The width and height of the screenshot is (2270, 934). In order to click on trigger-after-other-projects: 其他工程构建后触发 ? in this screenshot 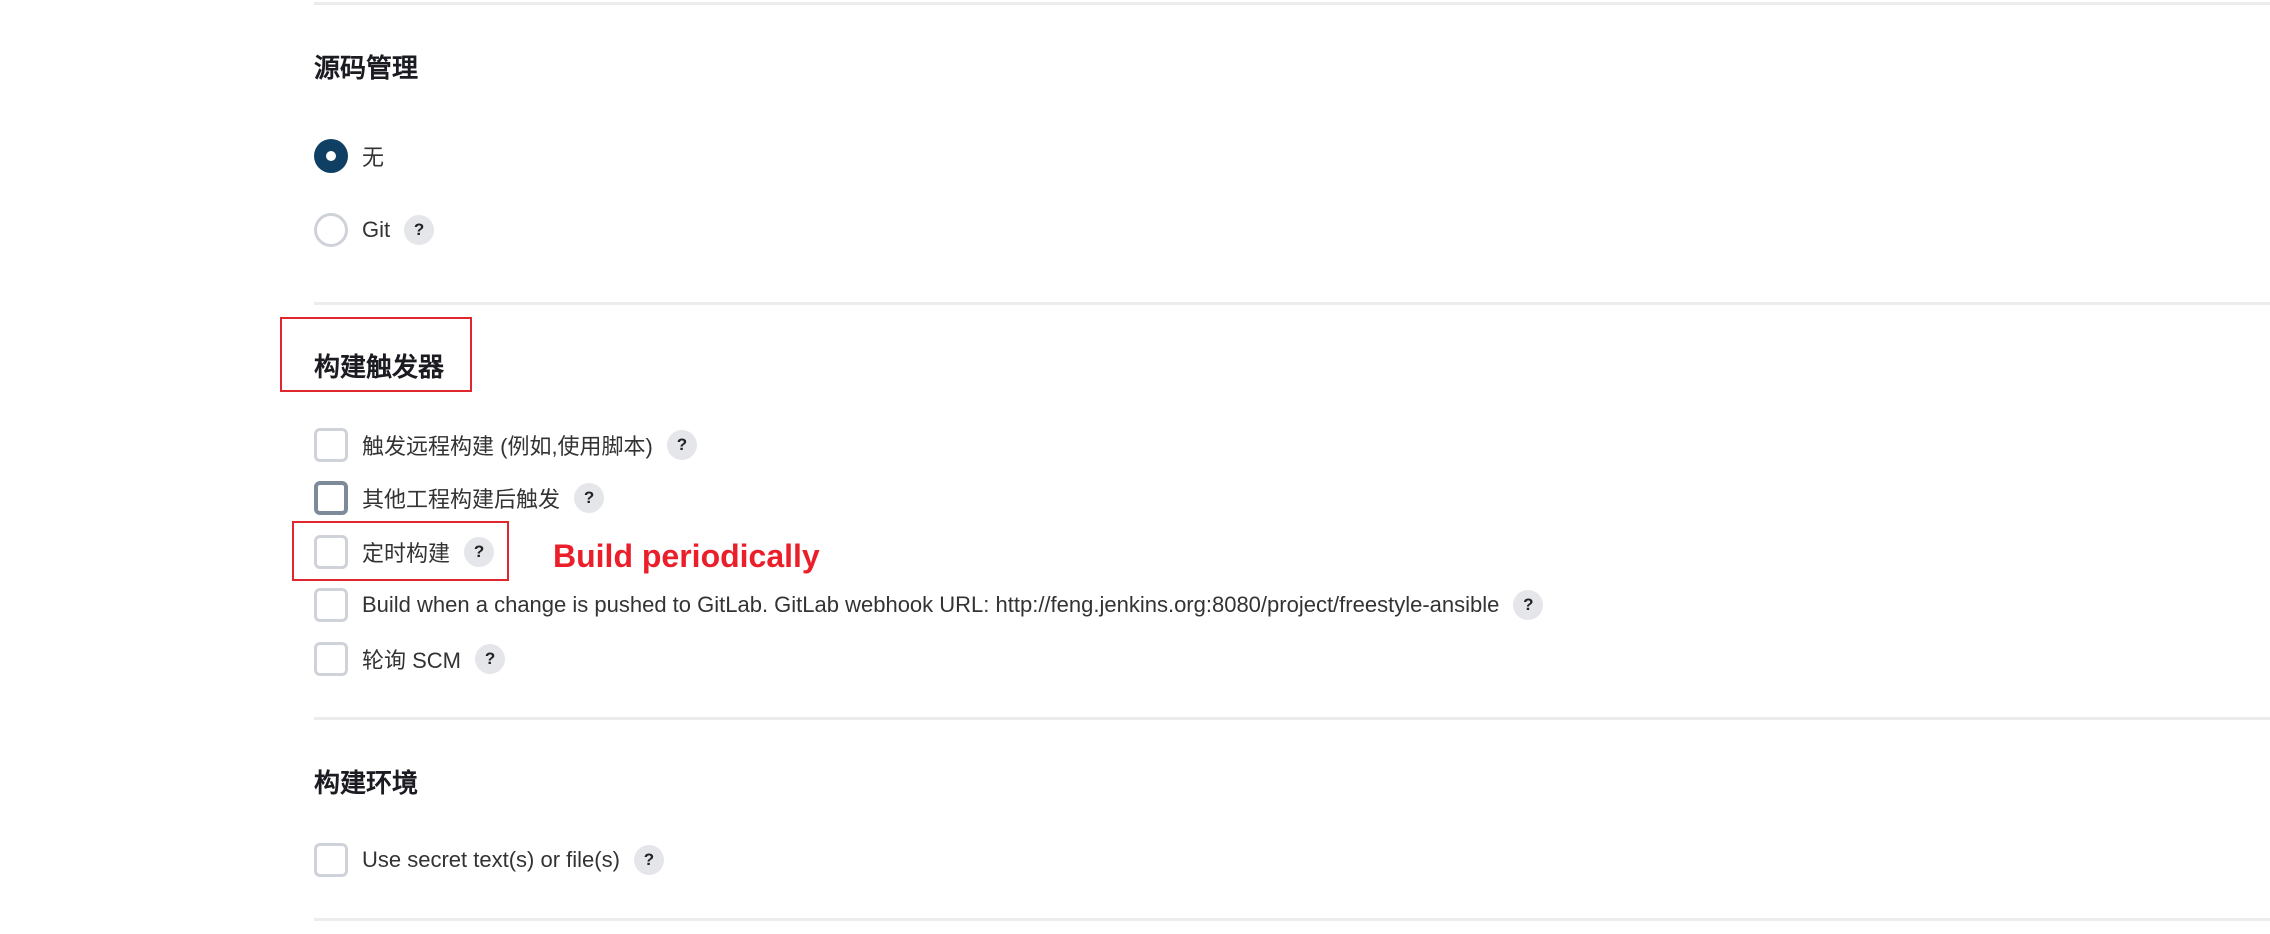, I will do `click(459, 498)`.